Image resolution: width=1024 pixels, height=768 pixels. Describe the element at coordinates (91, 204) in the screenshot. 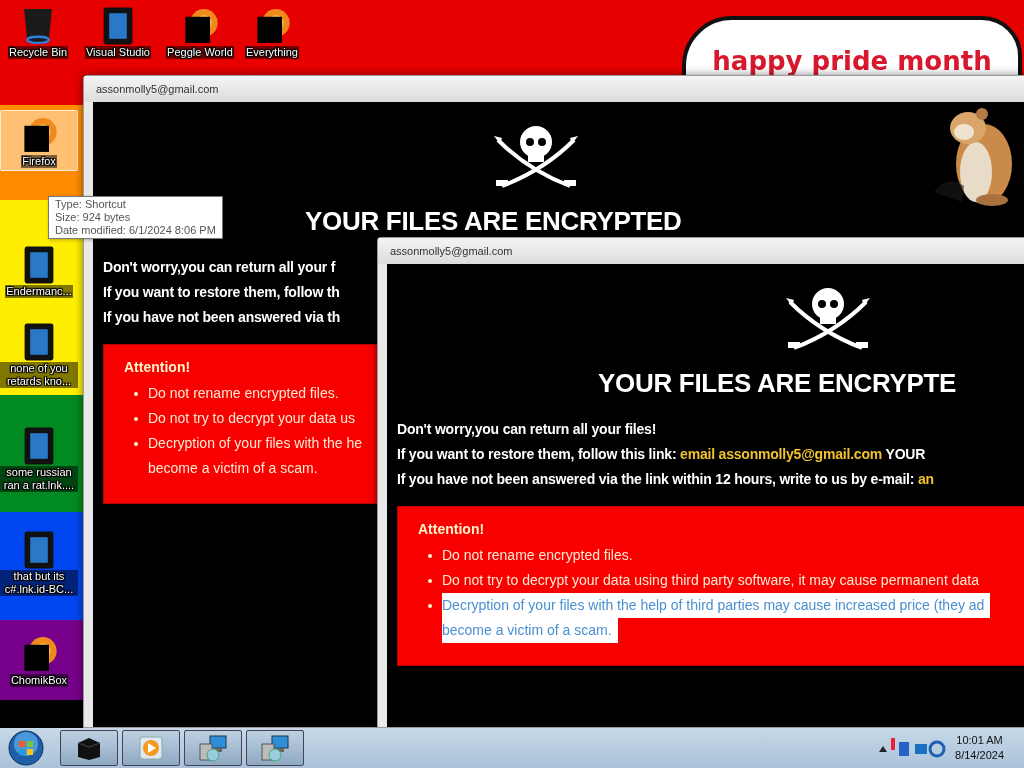

I see `tooltip-line: Type: Shortcut` at that location.